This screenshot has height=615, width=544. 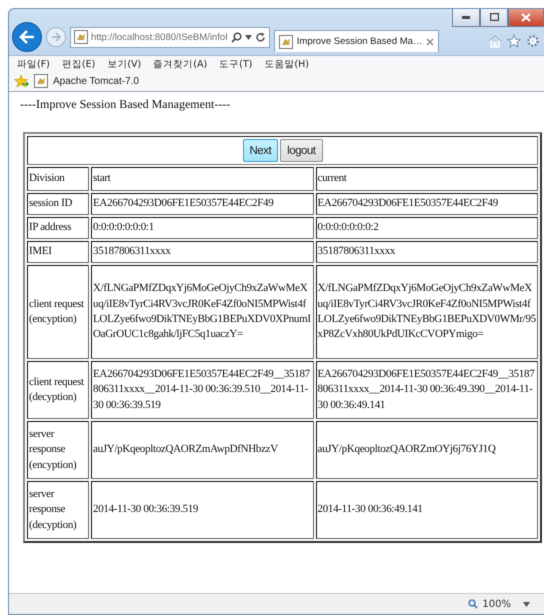 I want to click on home-icon, so click(x=495, y=41).